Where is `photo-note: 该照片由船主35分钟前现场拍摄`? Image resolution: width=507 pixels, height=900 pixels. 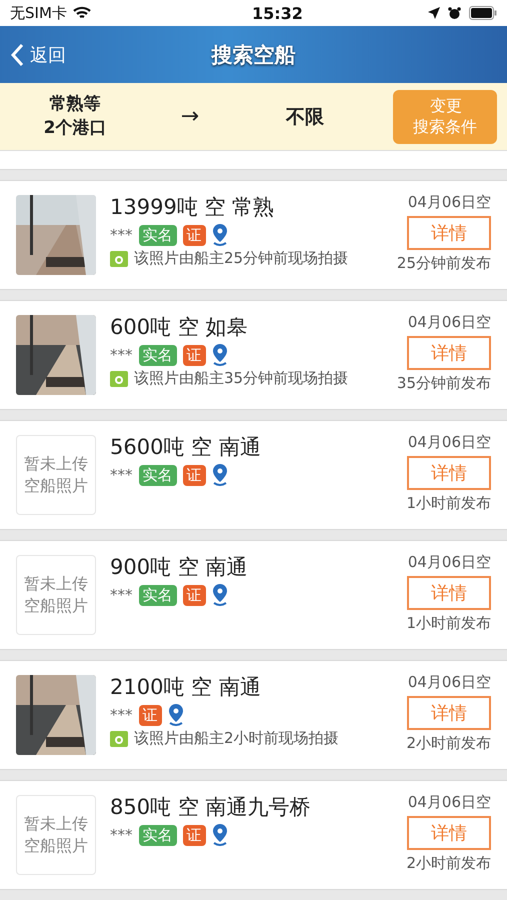 photo-note: 该照片由船主35分钟前现场拍摄 is located at coordinates (241, 378).